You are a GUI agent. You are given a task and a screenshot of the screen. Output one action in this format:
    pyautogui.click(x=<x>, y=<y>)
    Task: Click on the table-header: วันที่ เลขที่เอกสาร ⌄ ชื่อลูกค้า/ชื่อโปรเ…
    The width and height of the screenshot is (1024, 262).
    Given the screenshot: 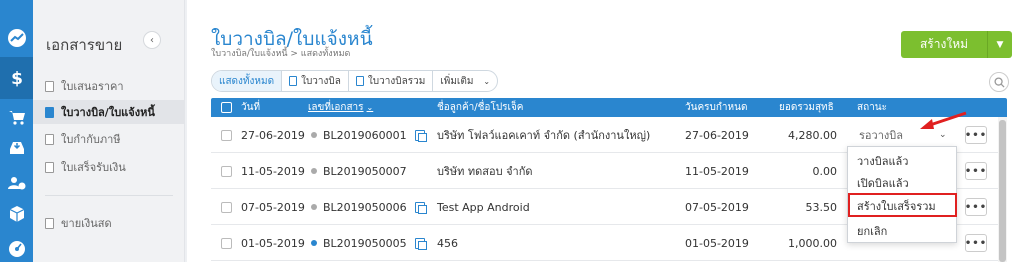 What is the action you would take?
    pyautogui.click(x=609, y=107)
    